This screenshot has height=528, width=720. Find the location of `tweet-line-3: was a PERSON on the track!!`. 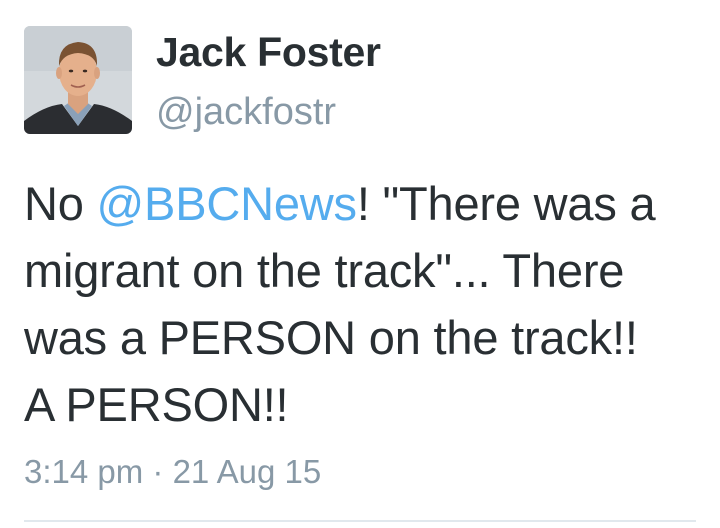

tweet-line-3: was a PERSON on the track!! is located at coordinates (331, 337).